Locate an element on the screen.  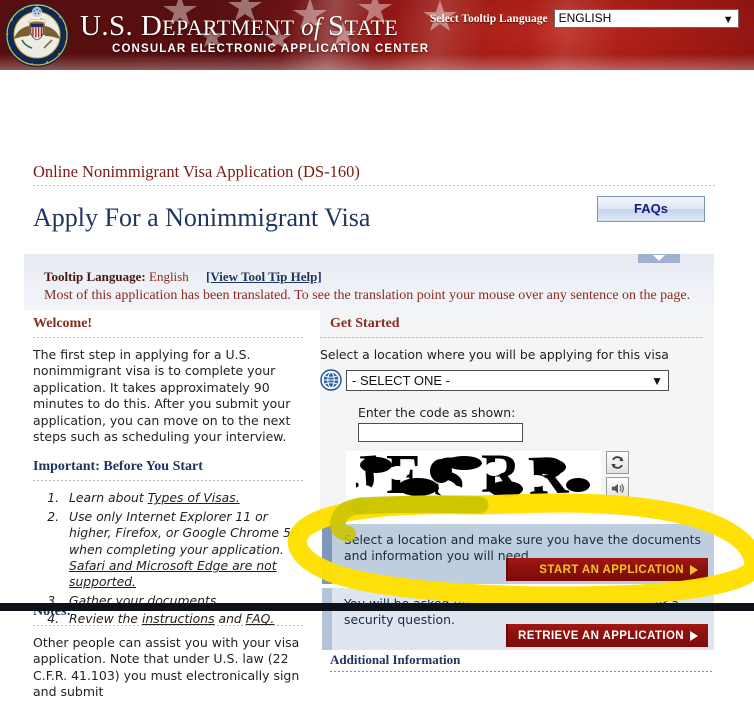
dept-title-of: of is located at coordinates (311, 27).